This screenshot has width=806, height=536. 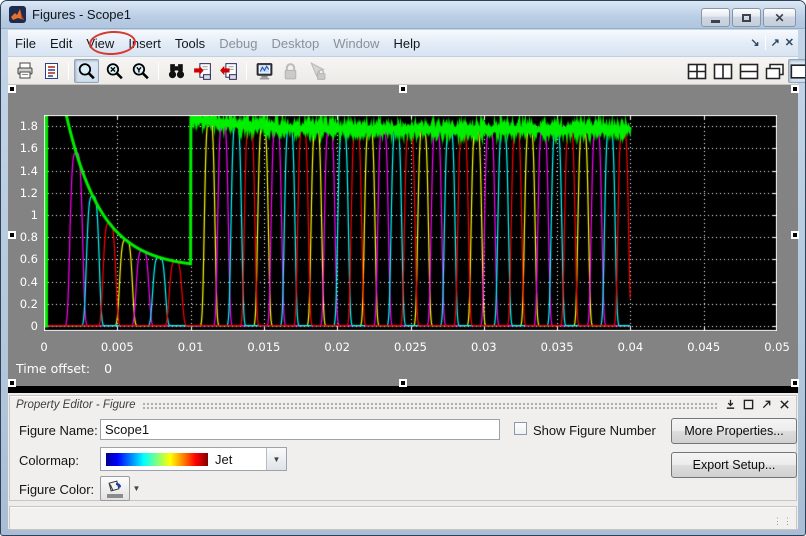 What do you see at coordinates (410, 347) in the screenshot?
I see `x-tick-label: 0.025` at bounding box center [410, 347].